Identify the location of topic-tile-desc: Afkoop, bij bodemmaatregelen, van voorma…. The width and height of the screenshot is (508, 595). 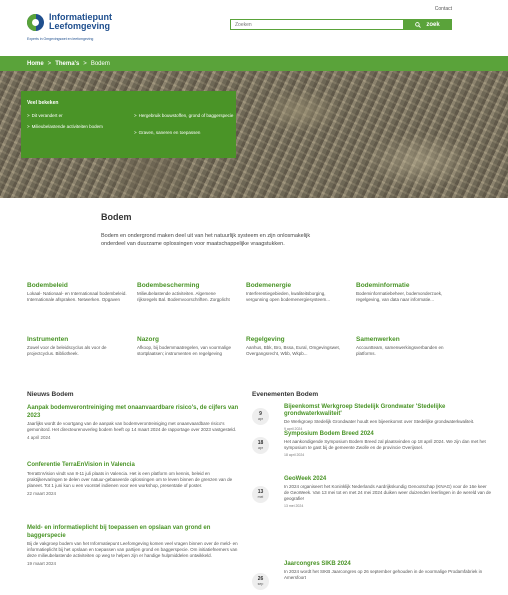
(184, 350).